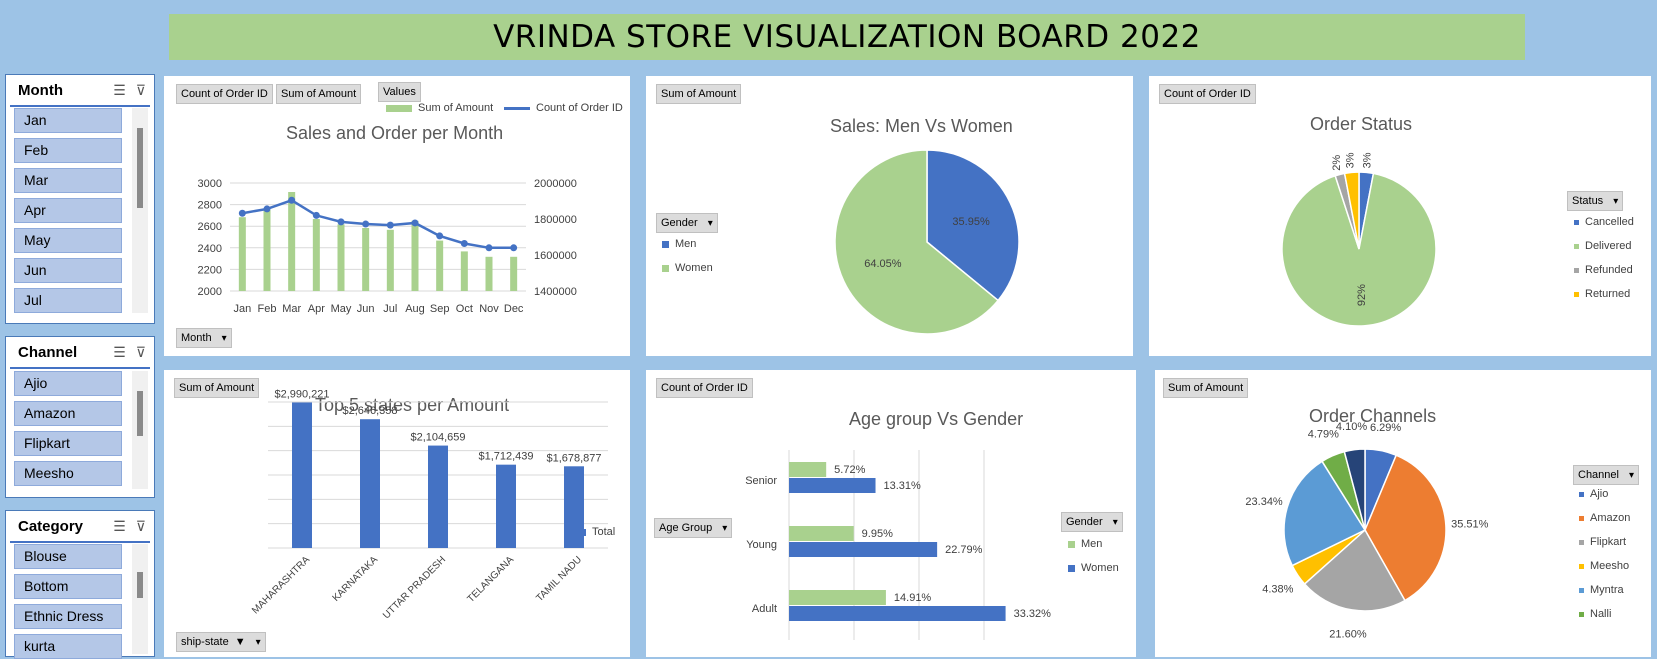 The image size is (1657, 659). Describe the element at coordinates (210, 292) in the screenshot. I see `left-axis-tick: 2000` at that location.